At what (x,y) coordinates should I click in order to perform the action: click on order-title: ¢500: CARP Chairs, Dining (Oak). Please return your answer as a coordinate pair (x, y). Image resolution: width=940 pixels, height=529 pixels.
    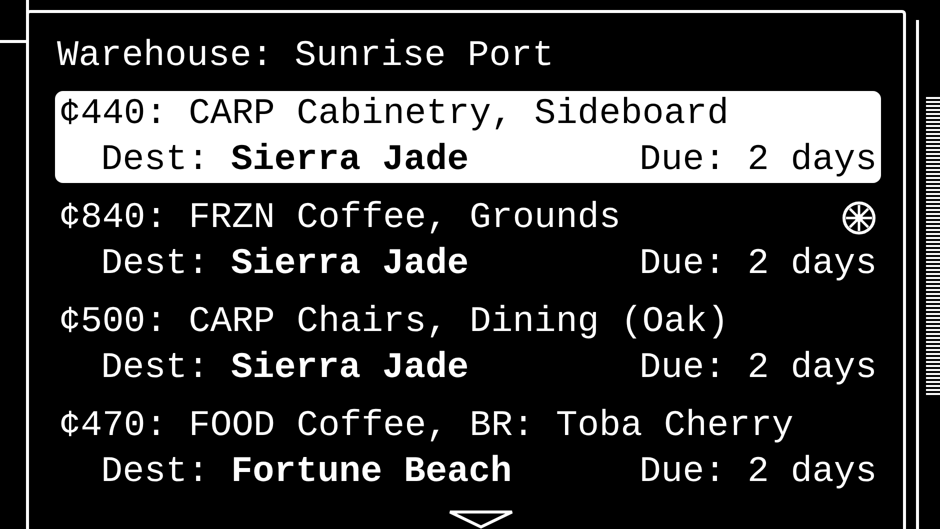
    Looking at the image, I should click on (394, 322).